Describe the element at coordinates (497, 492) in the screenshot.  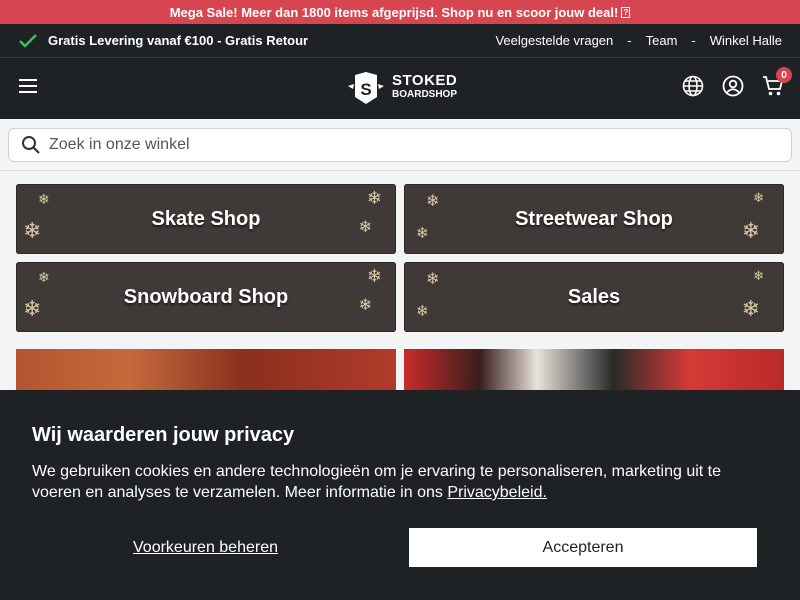
I see `privacy-policy-link: Privacybeleid.` at that location.